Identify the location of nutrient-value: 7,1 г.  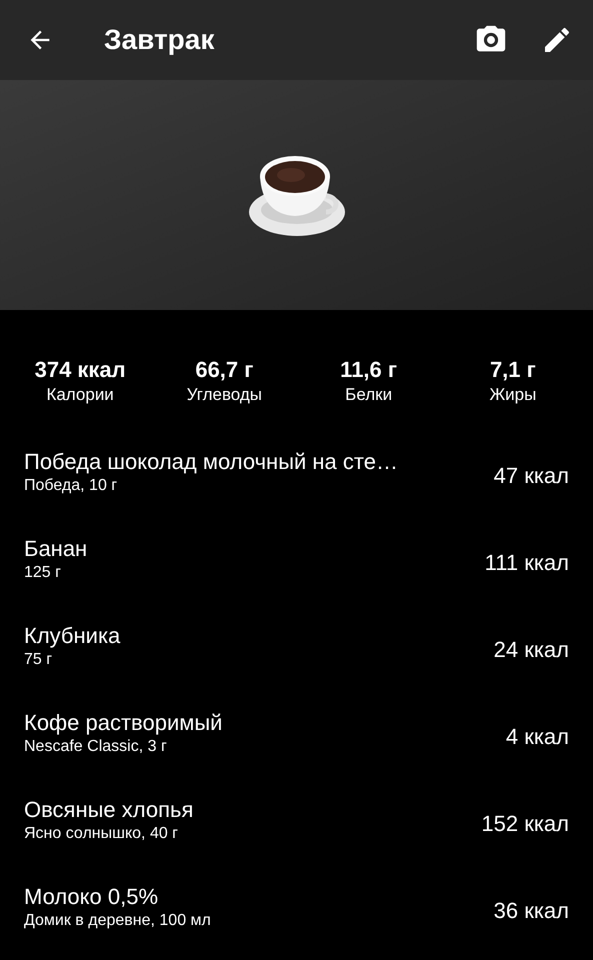
(513, 370).